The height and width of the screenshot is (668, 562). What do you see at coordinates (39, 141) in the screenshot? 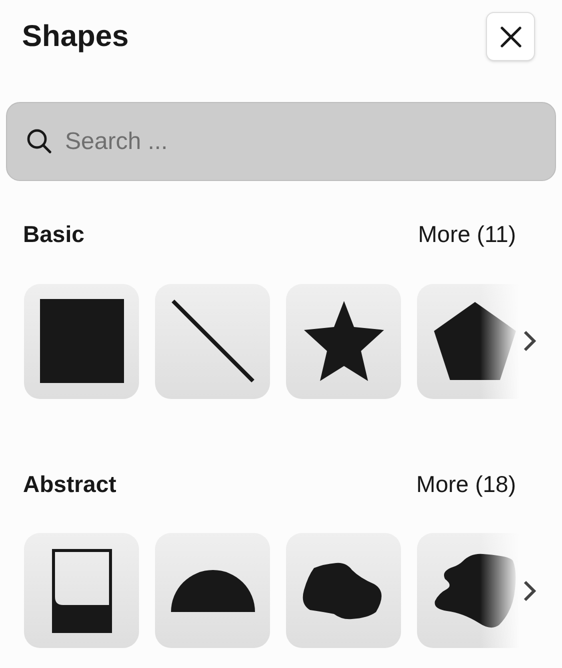
I see `search-icon` at bounding box center [39, 141].